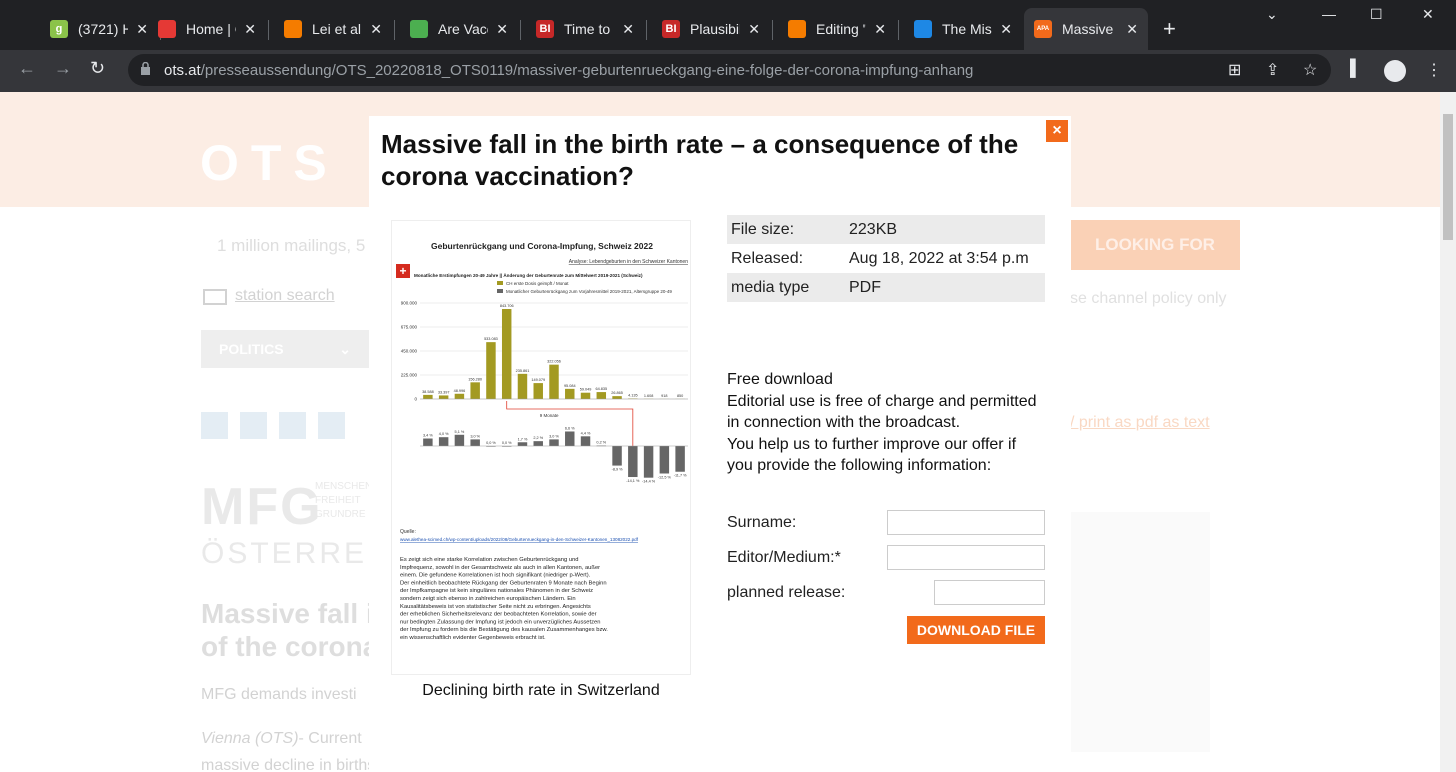 Image resolution: width=1456 pixels, height=772 pixels. I want to click on browser-tab: g (3721) H ✕, so click(99, 29).